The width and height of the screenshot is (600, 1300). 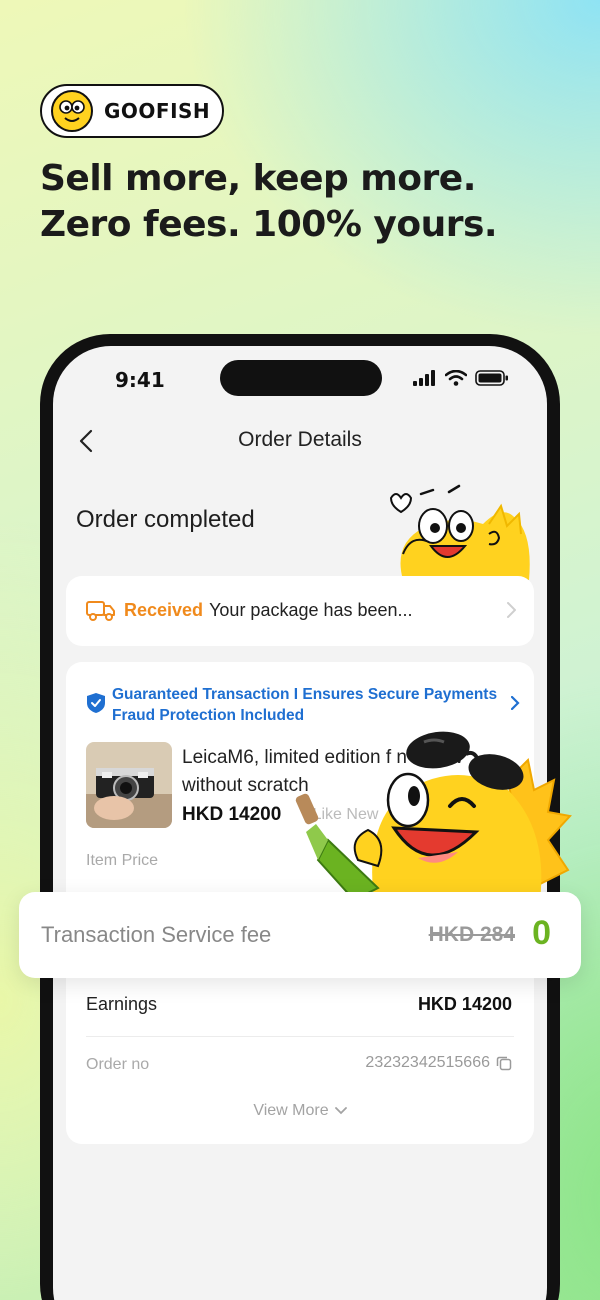 What do you see at coordinates (129, 785) in the screenshot?
I see `item-thumbnail-camera` at bounding box center [129, 785].